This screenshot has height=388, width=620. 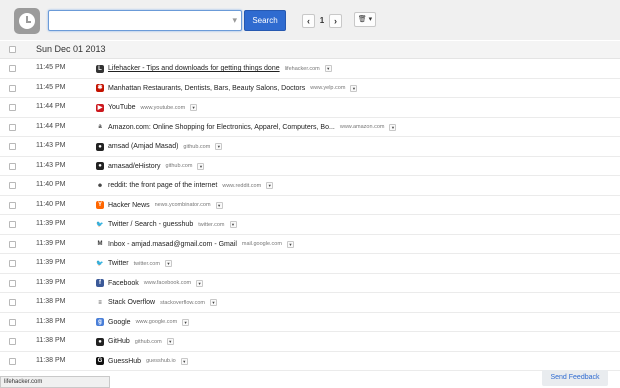 I want to click on youtube-icon: ▶, so click(x=100, y=107).